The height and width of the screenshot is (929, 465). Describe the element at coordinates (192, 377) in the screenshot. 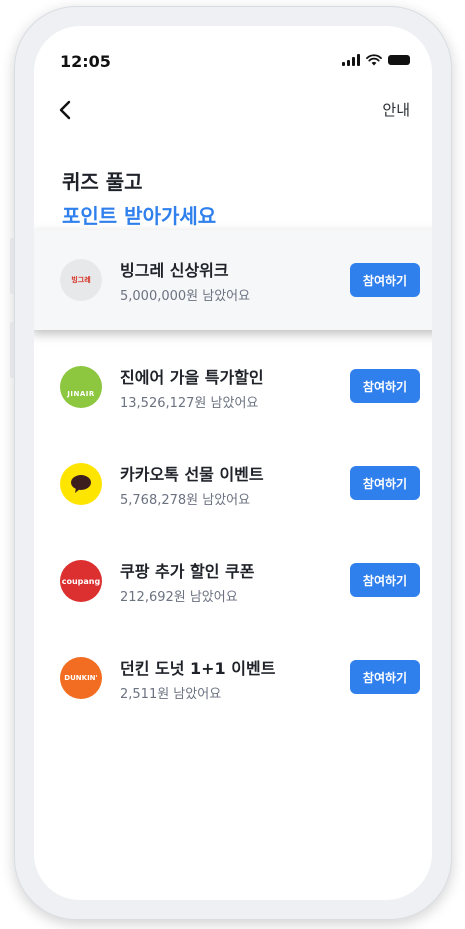

I see `quiz-name: 진에어 가을 특가할인` at that location.